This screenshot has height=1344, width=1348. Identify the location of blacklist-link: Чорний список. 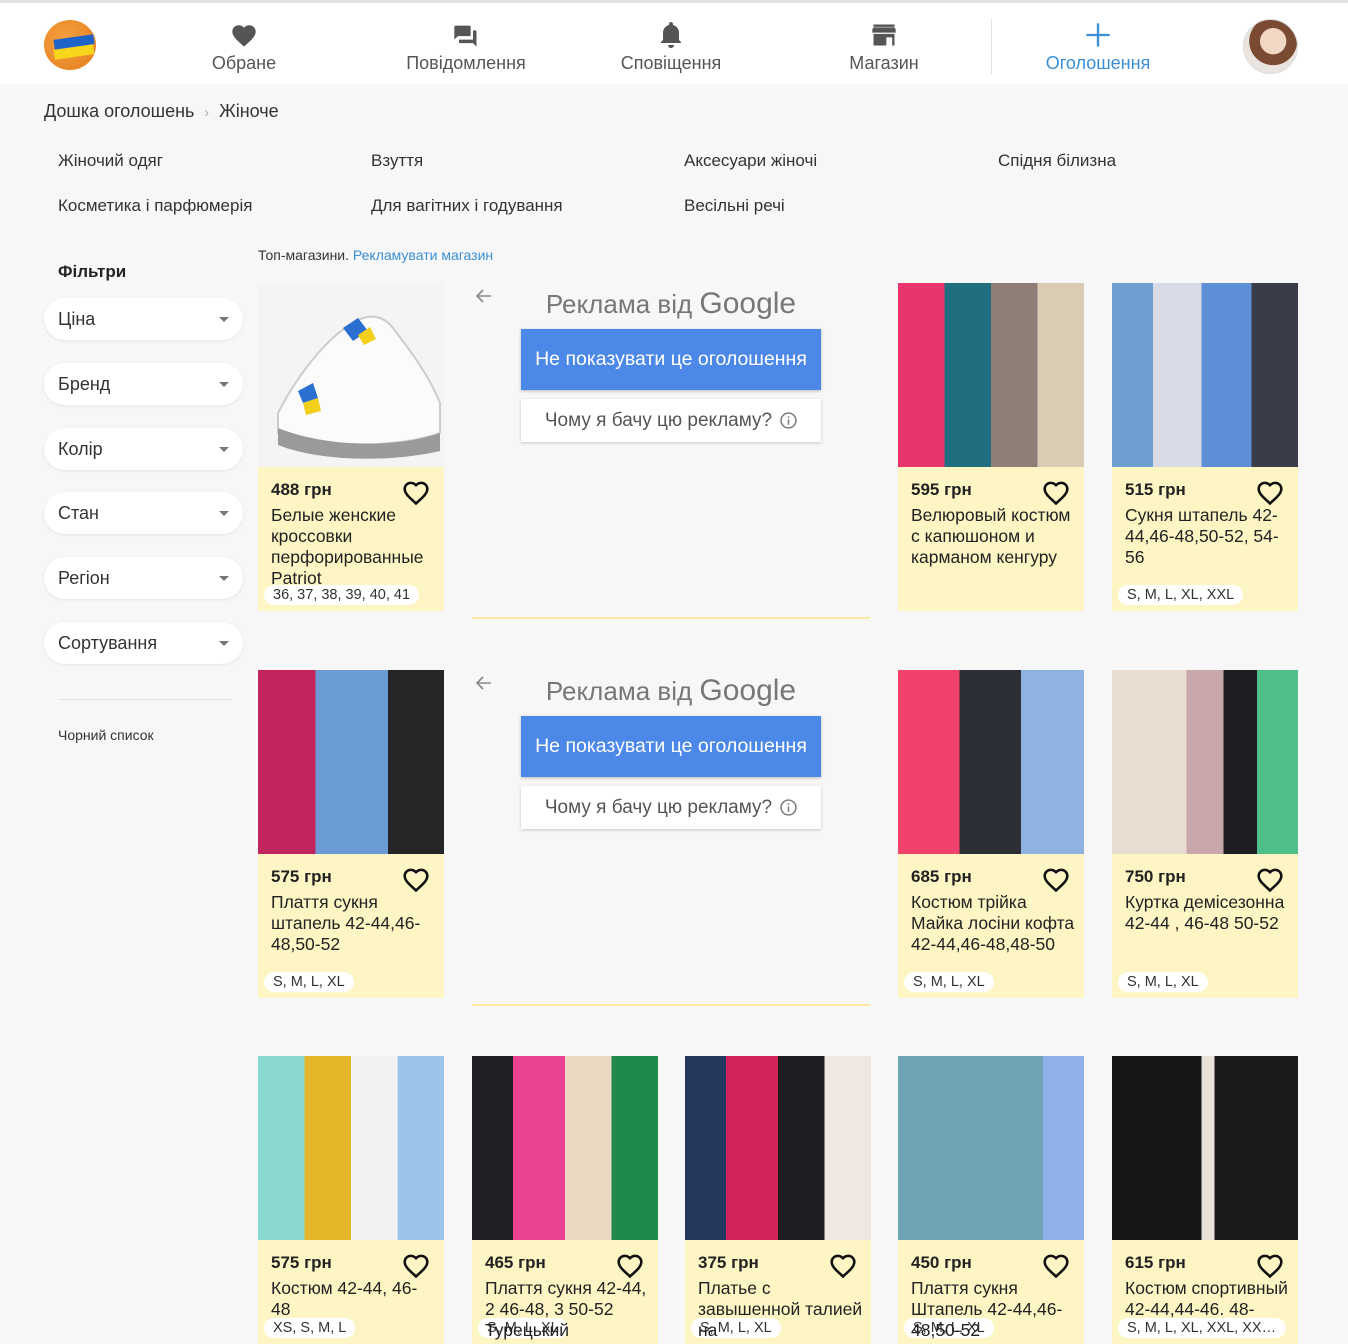
(106, 735).